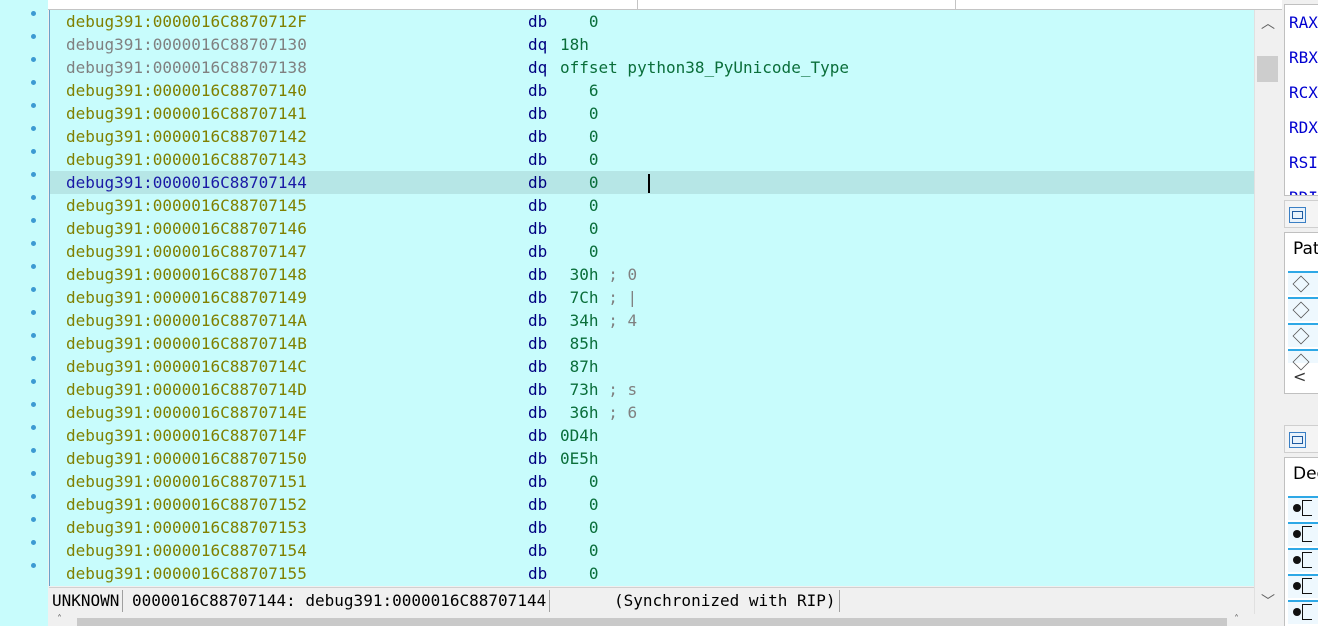  Describe the element at coordinates (1301, 541) in the screenshot. I see `threads-panel: Dec` at that location.